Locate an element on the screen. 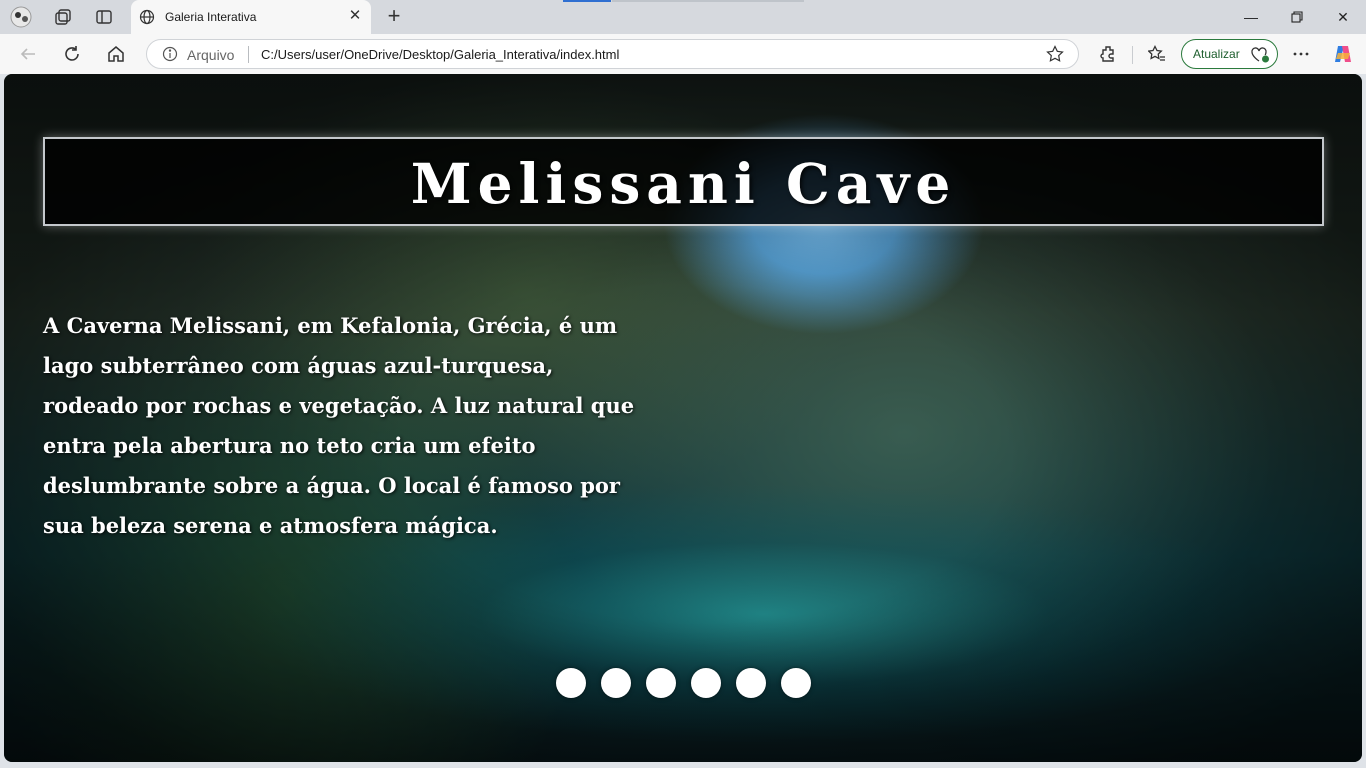  profile-avatar-icon is located at coordinates (21, 17).